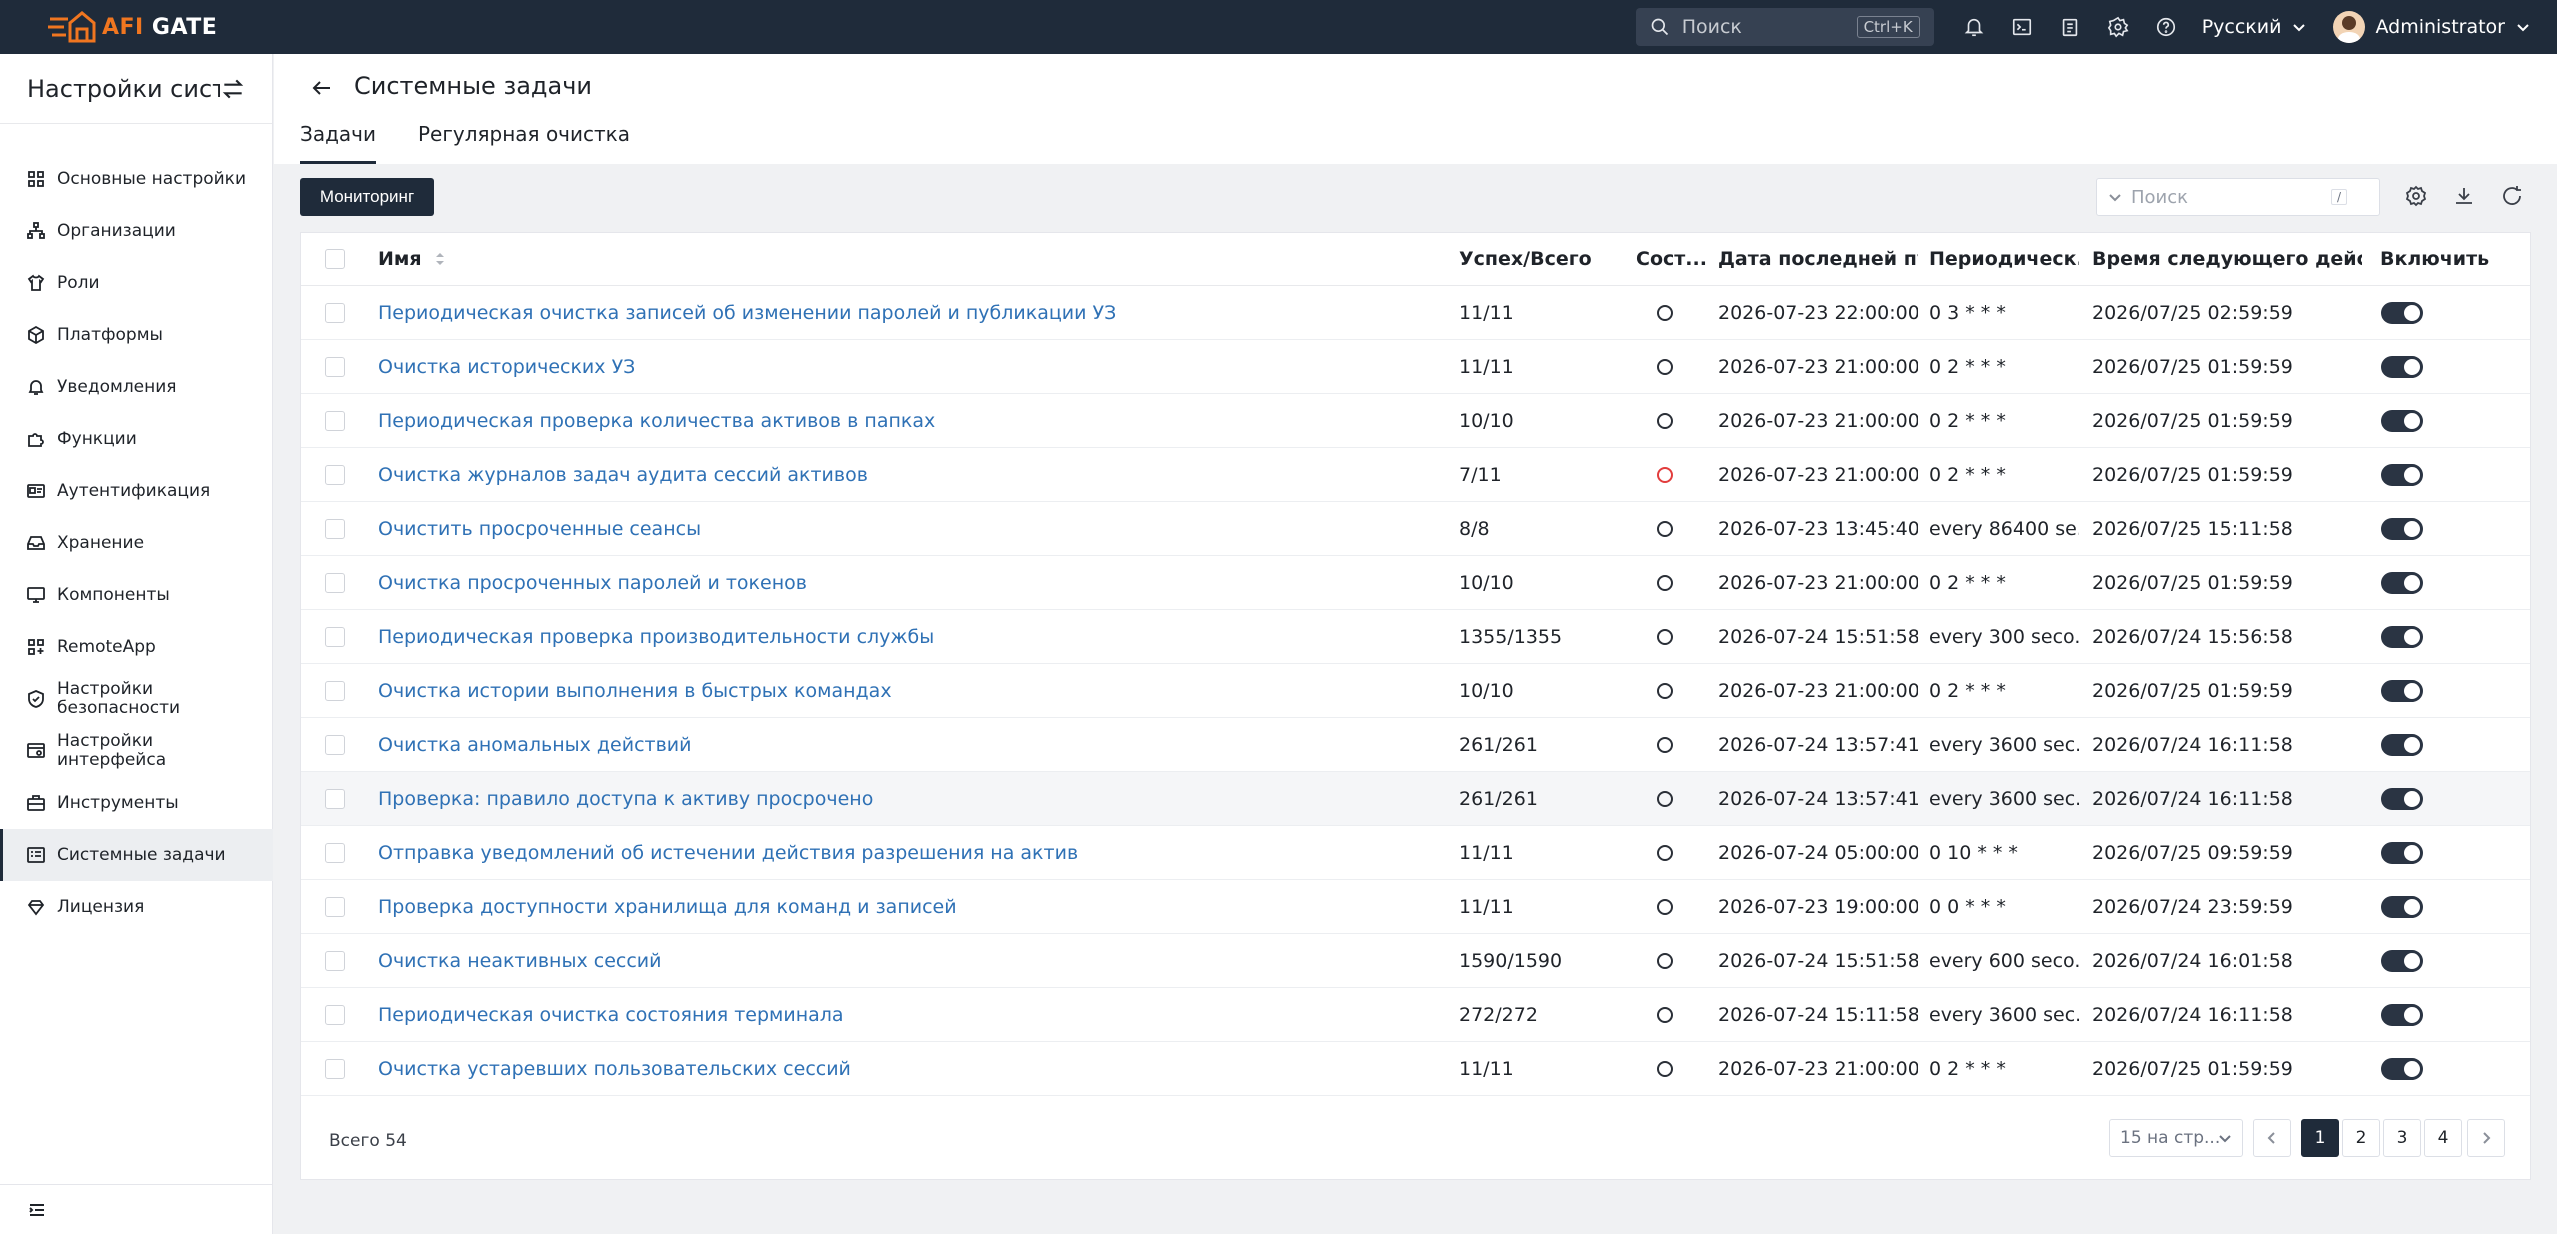  What do you see at coordinates (524, 143) in the screenshot?
I see `tab-regular-cleanup: Регулярная очистка` at bounding box center [524, 143].